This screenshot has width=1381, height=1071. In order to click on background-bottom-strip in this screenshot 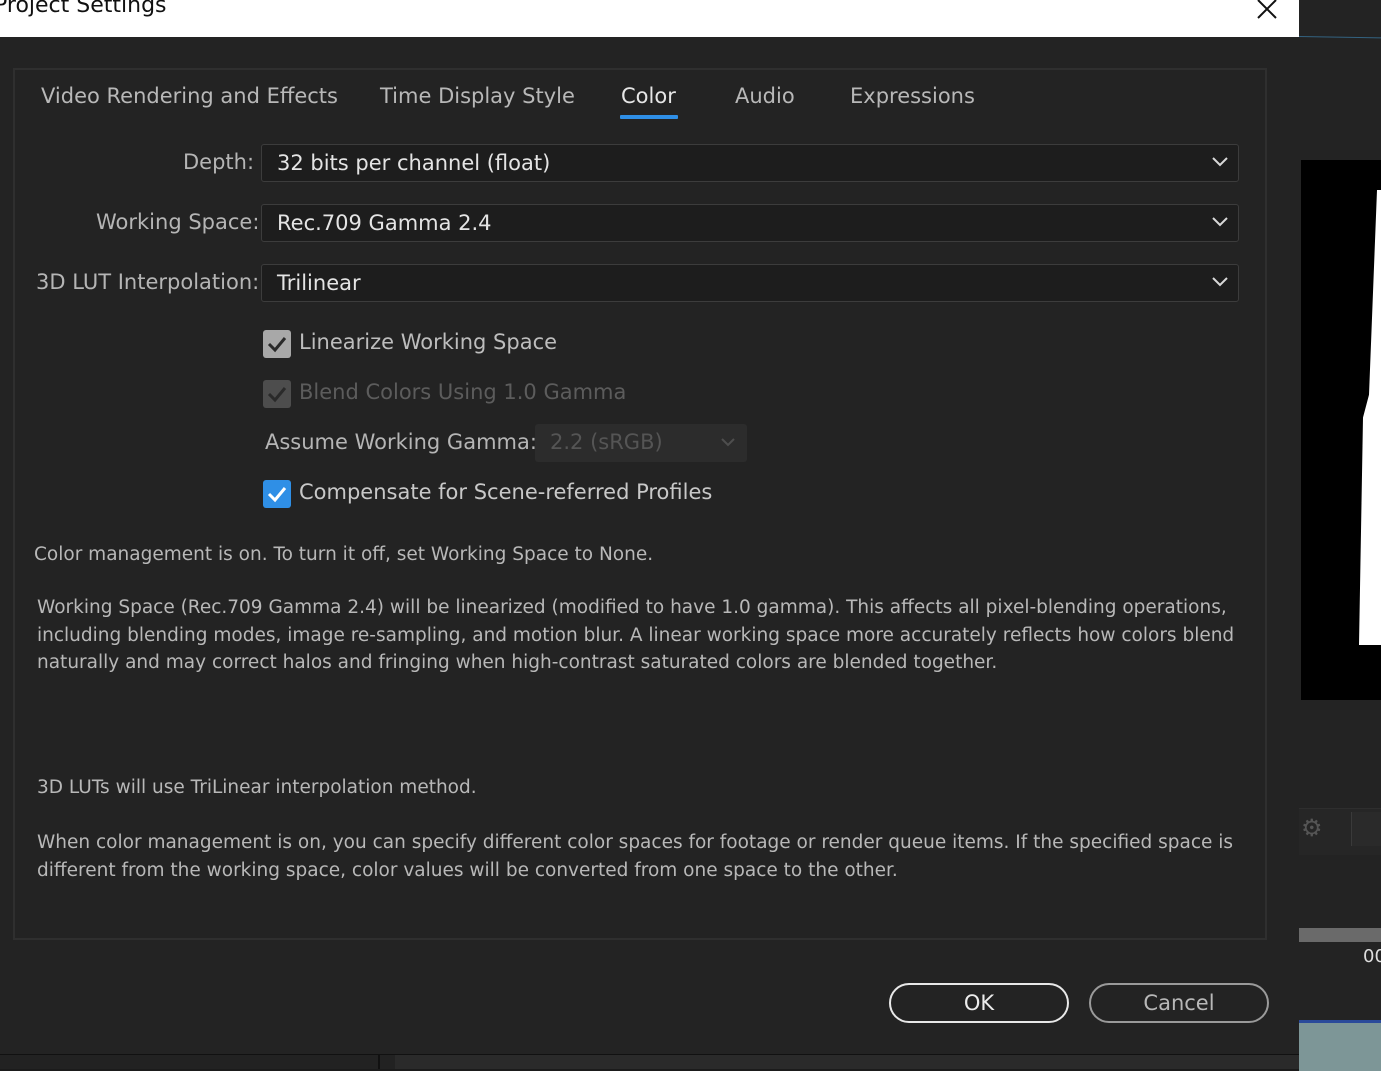, I will do `click(649, 1061)`.